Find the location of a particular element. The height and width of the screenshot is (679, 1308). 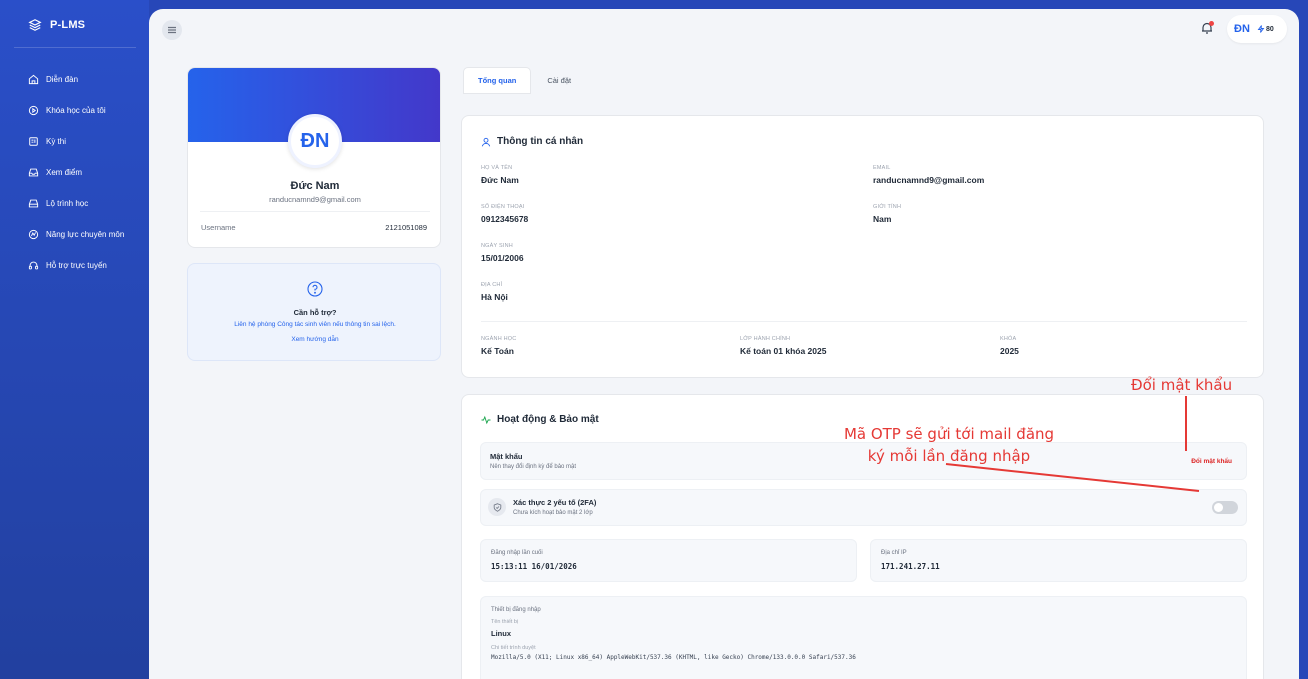

sidebar-item-forum: Diễn đàn is located at coordinates (74, 79).